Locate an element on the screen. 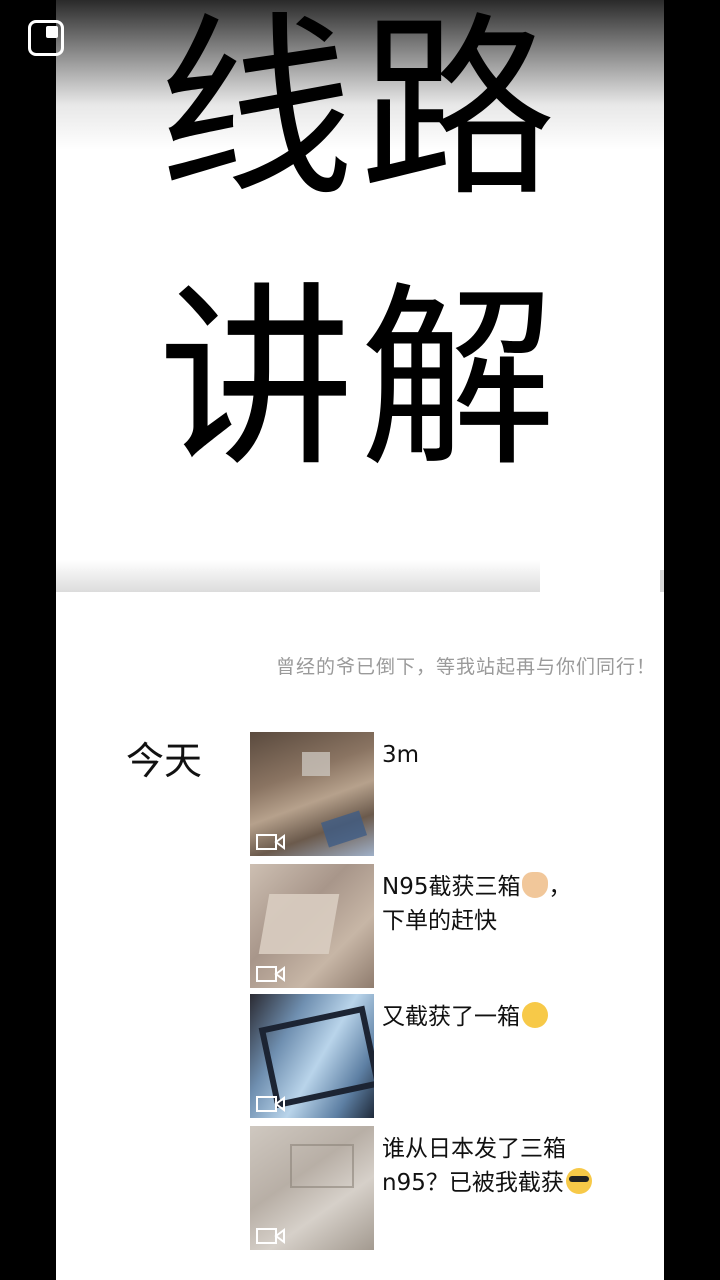 The width and height of the screenshot is (720, 1280). grinning-face-emoji is located at coordinates (535, 1015).